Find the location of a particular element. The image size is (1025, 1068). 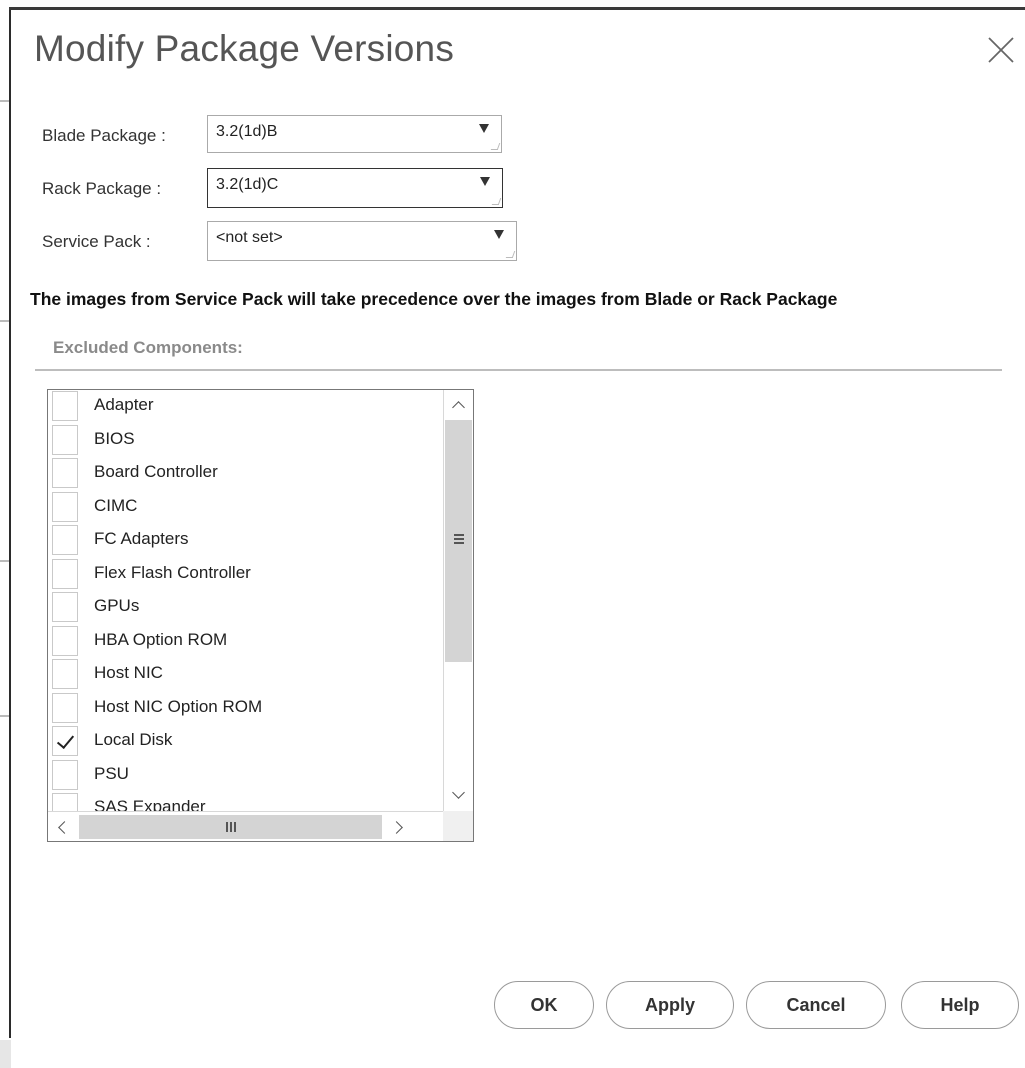

rack-package-select: 3.2(1d)C is located at coordinates (355, 188).